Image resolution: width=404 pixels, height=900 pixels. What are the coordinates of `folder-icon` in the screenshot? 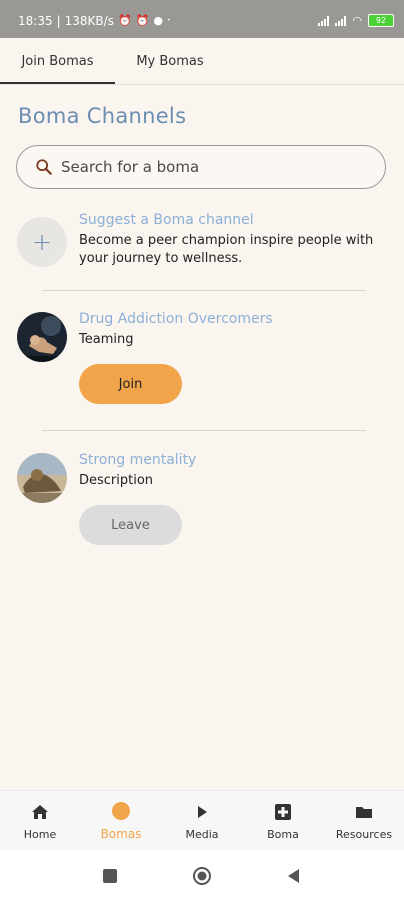 It's located at (364, 812).